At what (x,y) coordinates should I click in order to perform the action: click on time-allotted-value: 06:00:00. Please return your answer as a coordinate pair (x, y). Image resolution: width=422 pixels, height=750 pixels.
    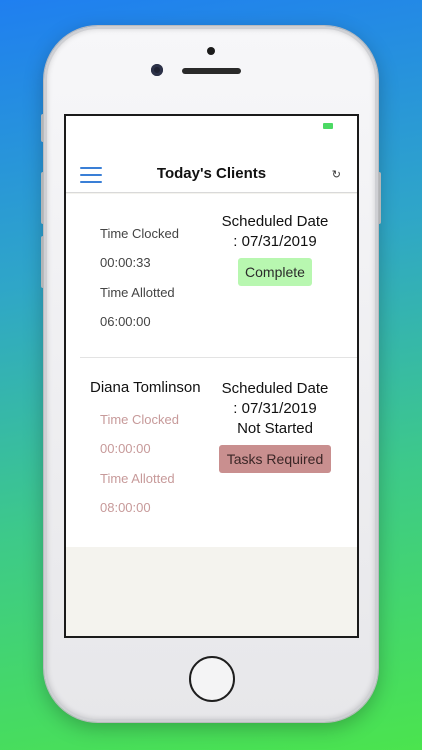
    Looking at the image, I should click on (125, 321).